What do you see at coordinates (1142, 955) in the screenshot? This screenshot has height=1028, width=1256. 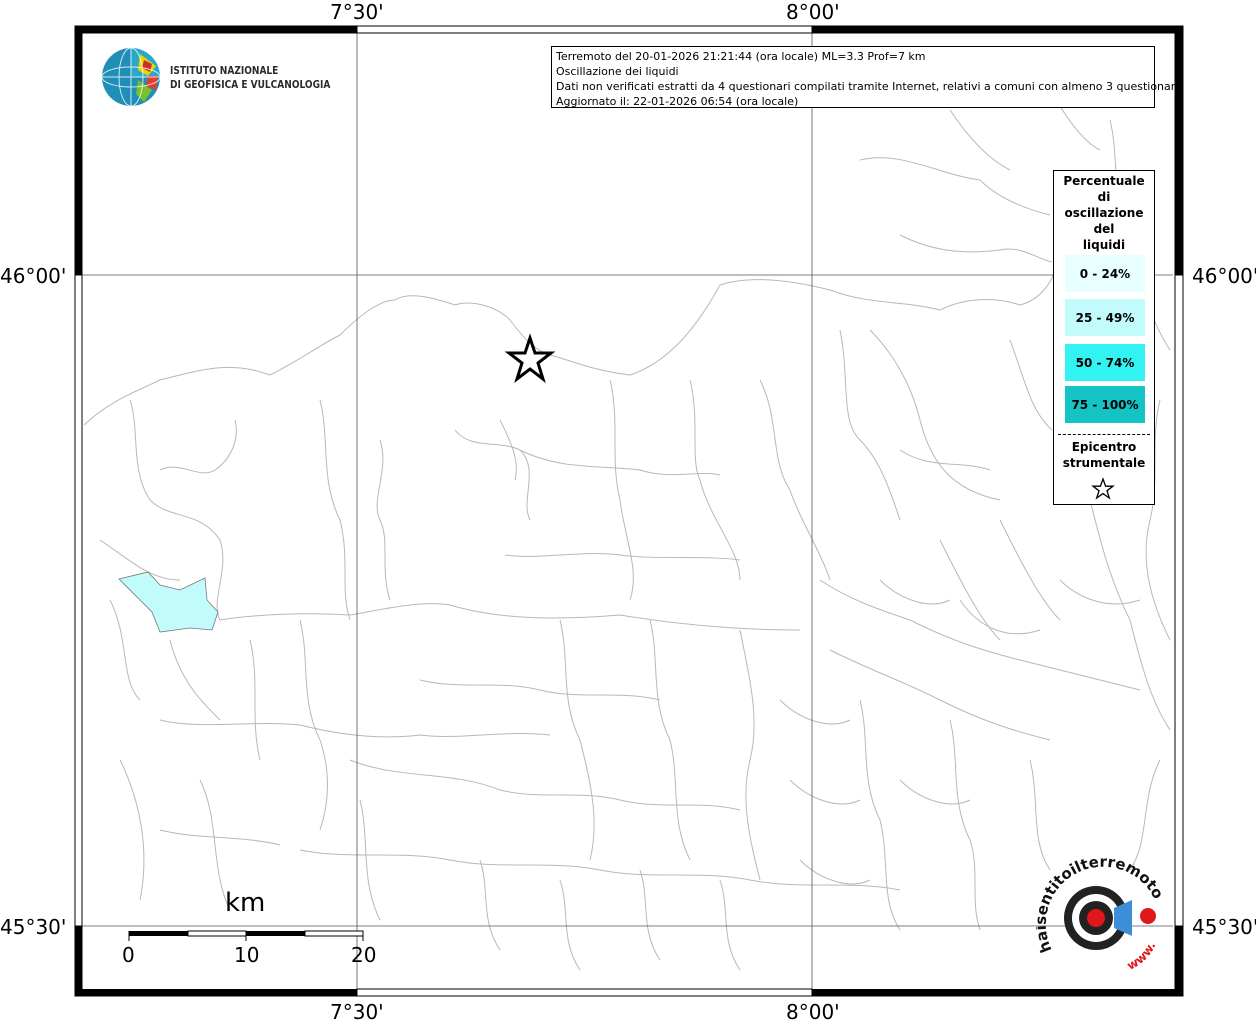 I see `hsit-url-text: www.` at bounding box center [1142, 955].